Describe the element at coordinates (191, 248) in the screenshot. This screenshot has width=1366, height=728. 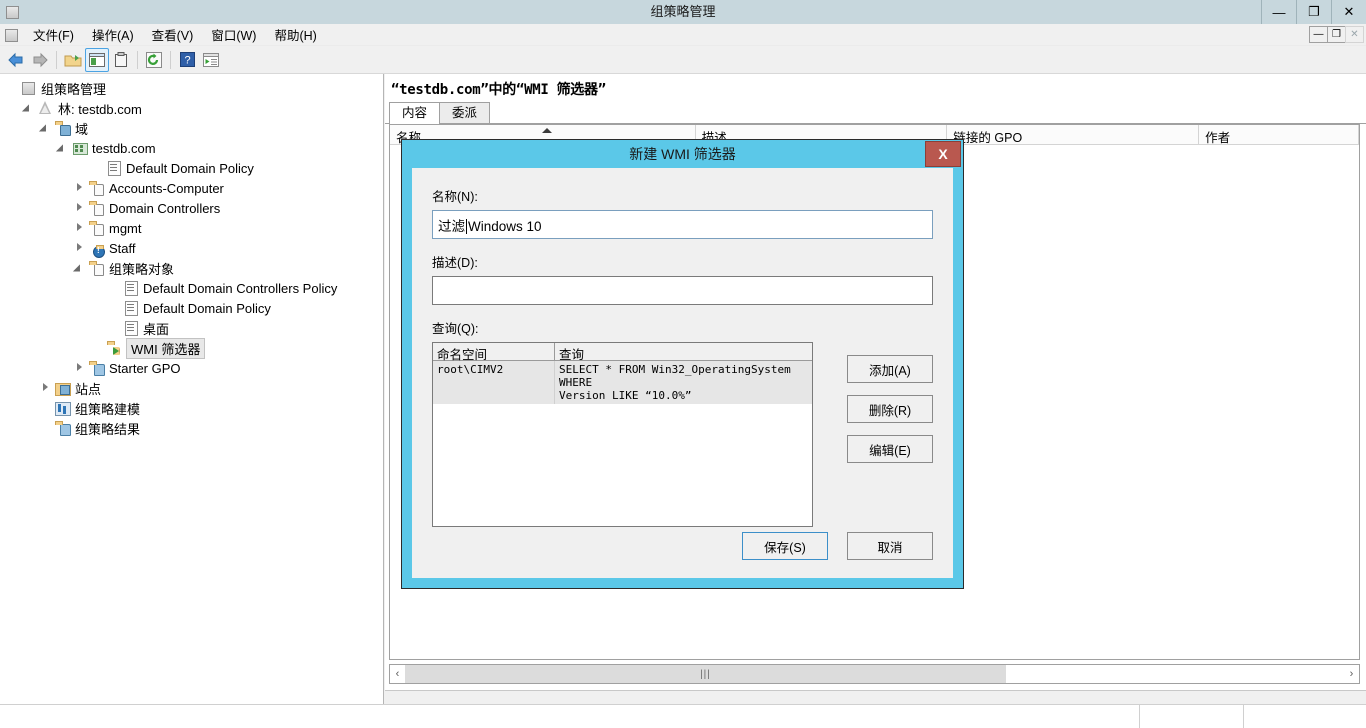
I see `tree-item-8: Staff` at that location.